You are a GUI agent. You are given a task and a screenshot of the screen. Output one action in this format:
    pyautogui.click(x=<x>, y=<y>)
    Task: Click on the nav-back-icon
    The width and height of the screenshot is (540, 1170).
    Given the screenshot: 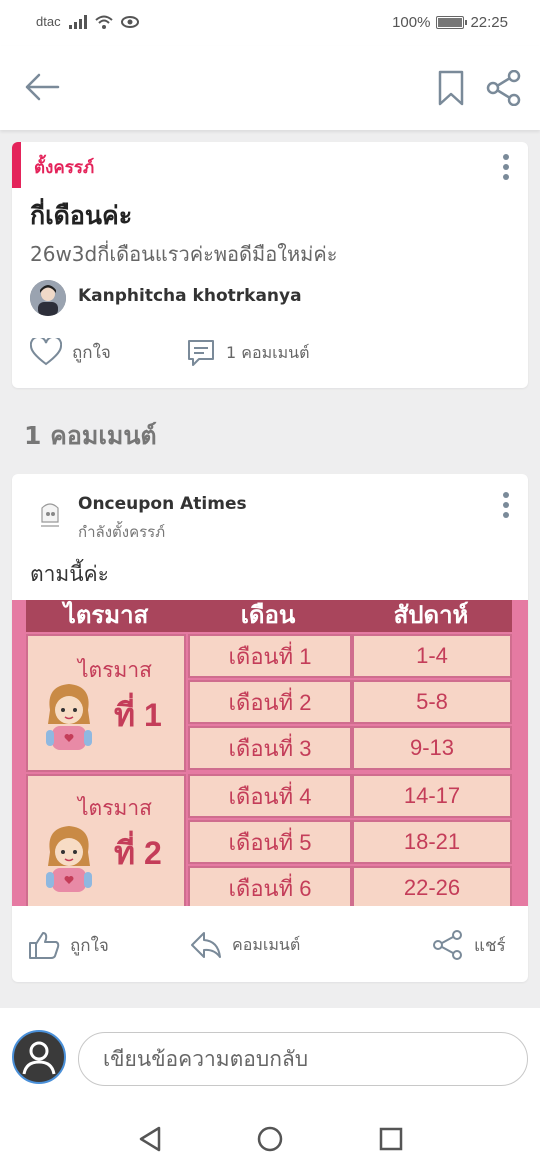 What is the action you would take?
    pyautogui.click(x=150, y=1139)
    